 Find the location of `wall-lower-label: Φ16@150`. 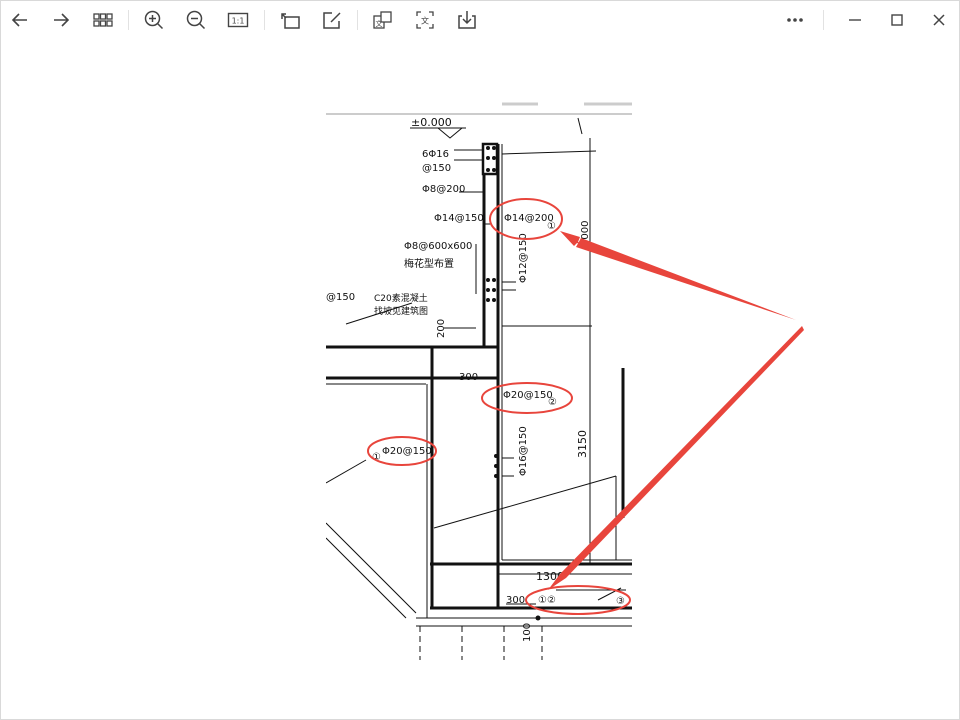

wall-lower-label: Φ16@150 is located at coordinates (523, 451).